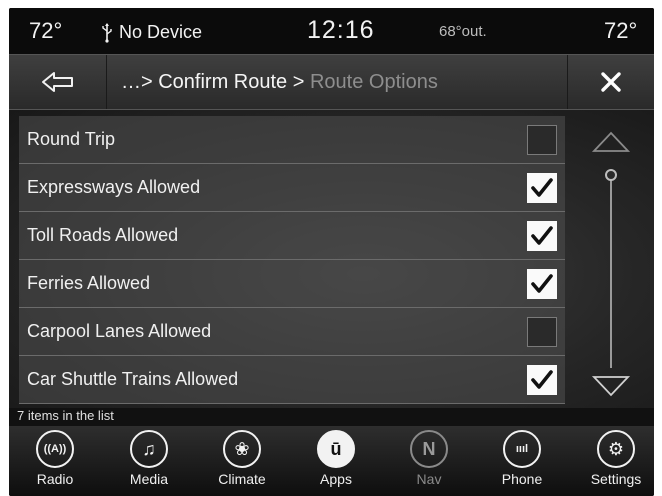 The image size is (662, 496). Describe the element at coordinates (107, 32) in the screenshot. I see `usb-icon` at that location.